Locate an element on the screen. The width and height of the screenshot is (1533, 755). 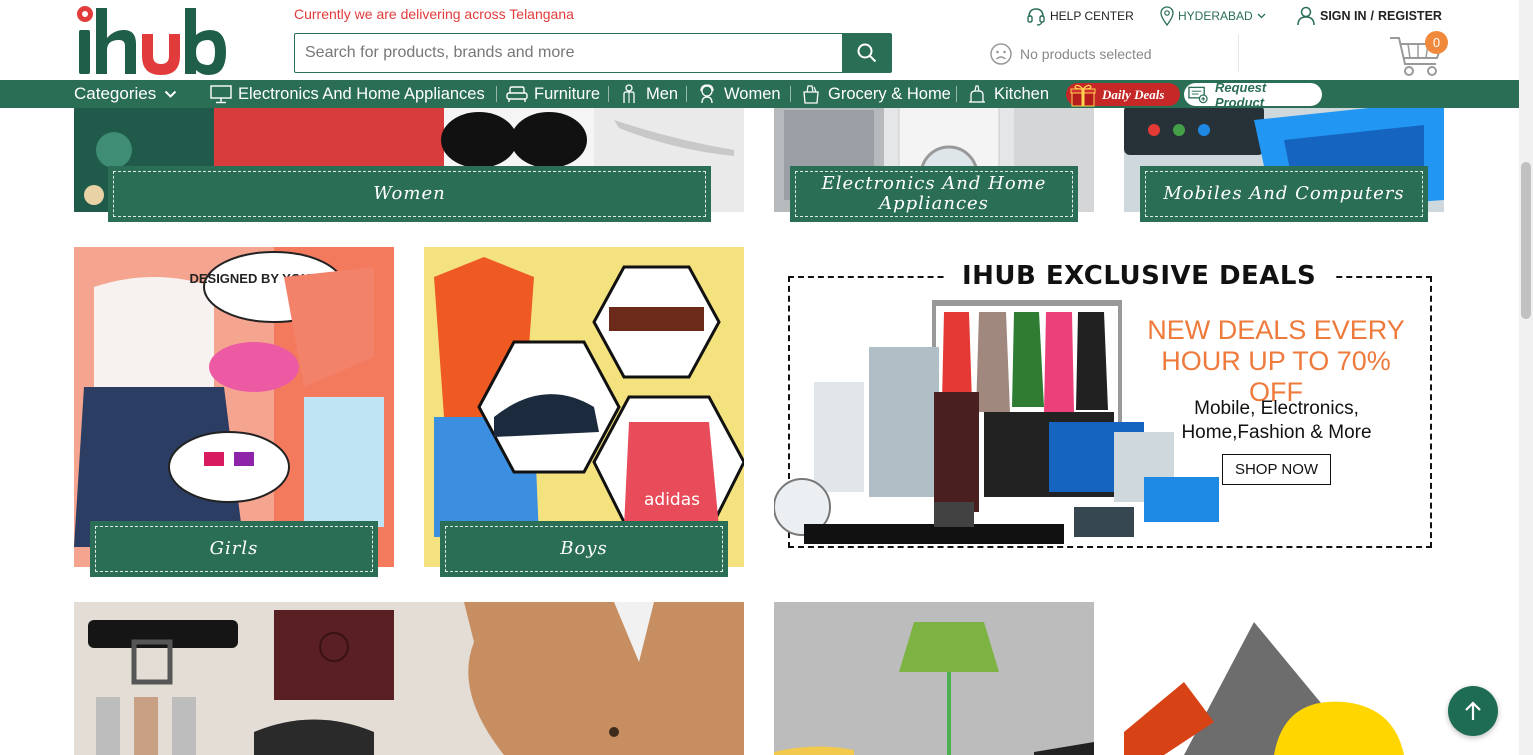
back-to-top-button is located at coordinates (1473, 711).